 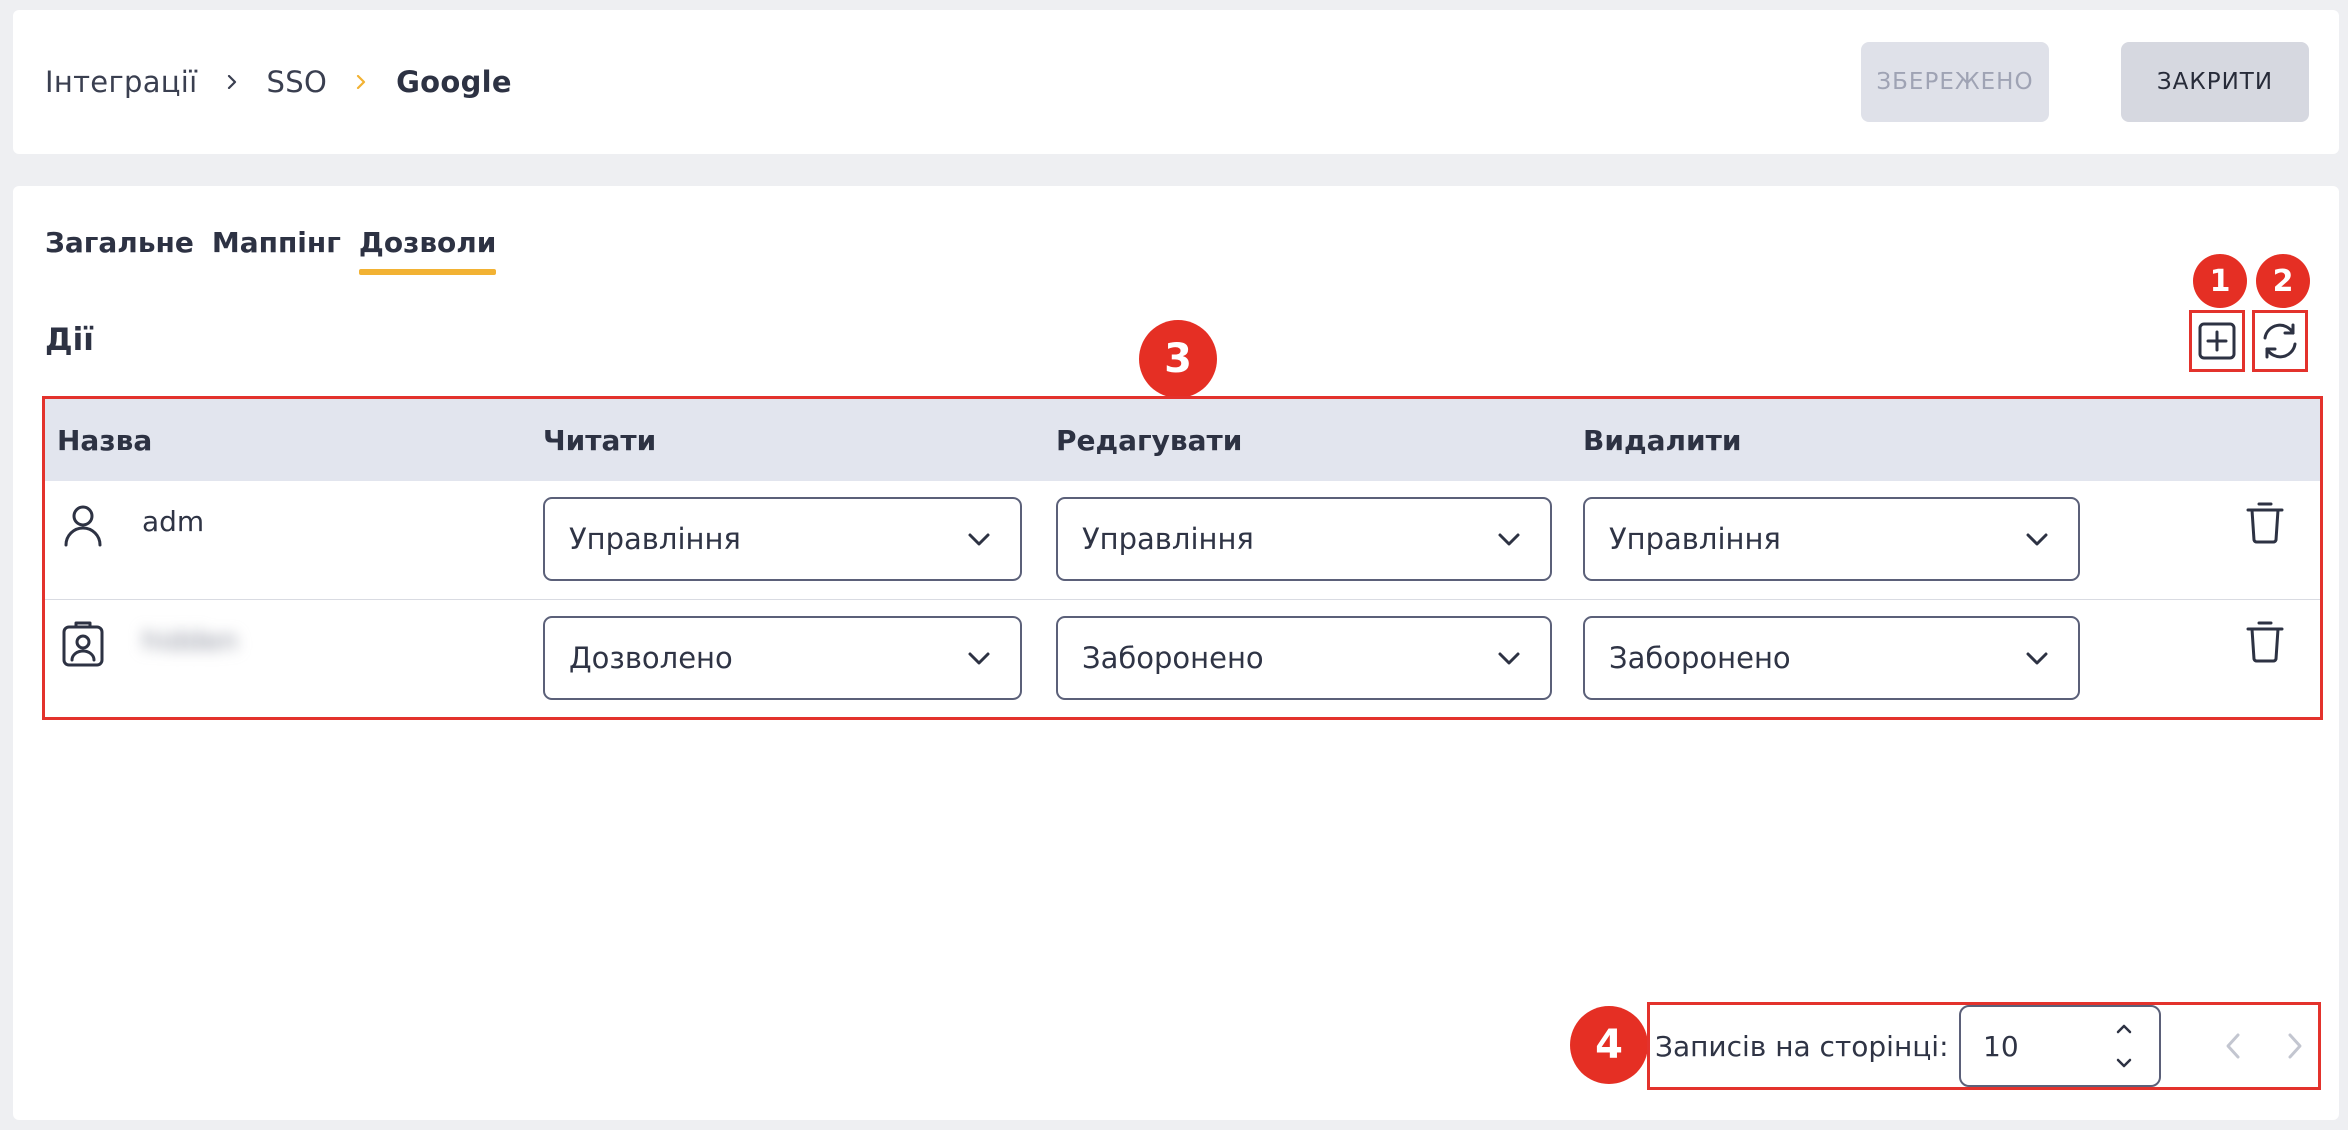 I want to click on page-size-value: 10, so click(x=2001, y=1046).